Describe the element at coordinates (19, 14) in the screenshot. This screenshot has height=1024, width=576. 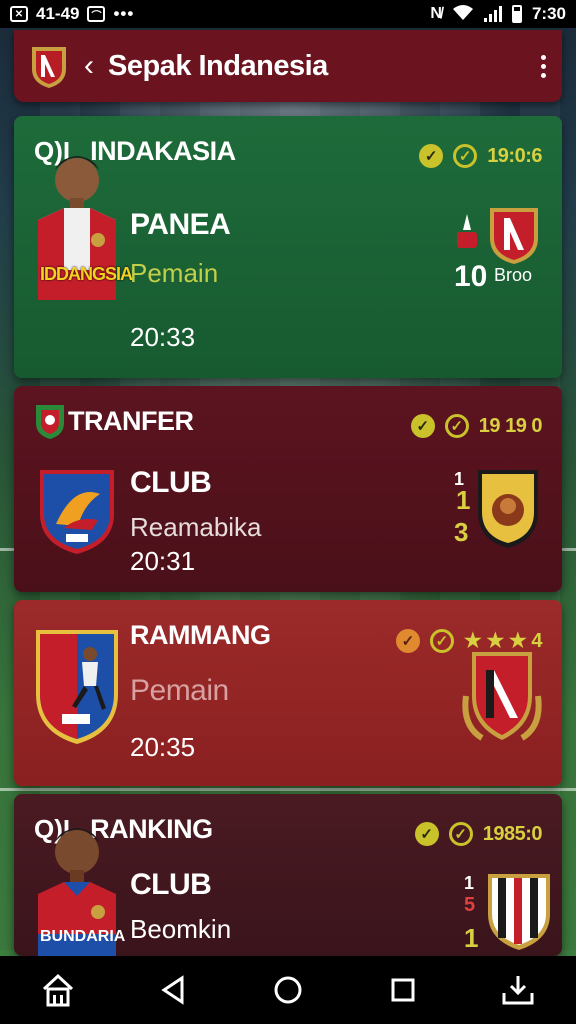
I see `notification-icon: ✕` at that location.